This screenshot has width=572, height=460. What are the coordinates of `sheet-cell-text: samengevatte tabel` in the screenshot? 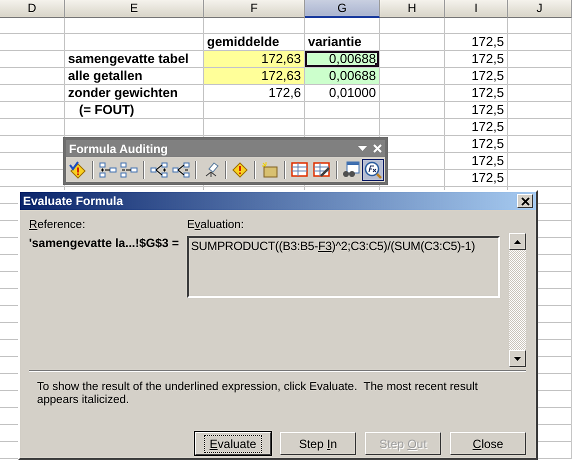 It's located at (128, 59).